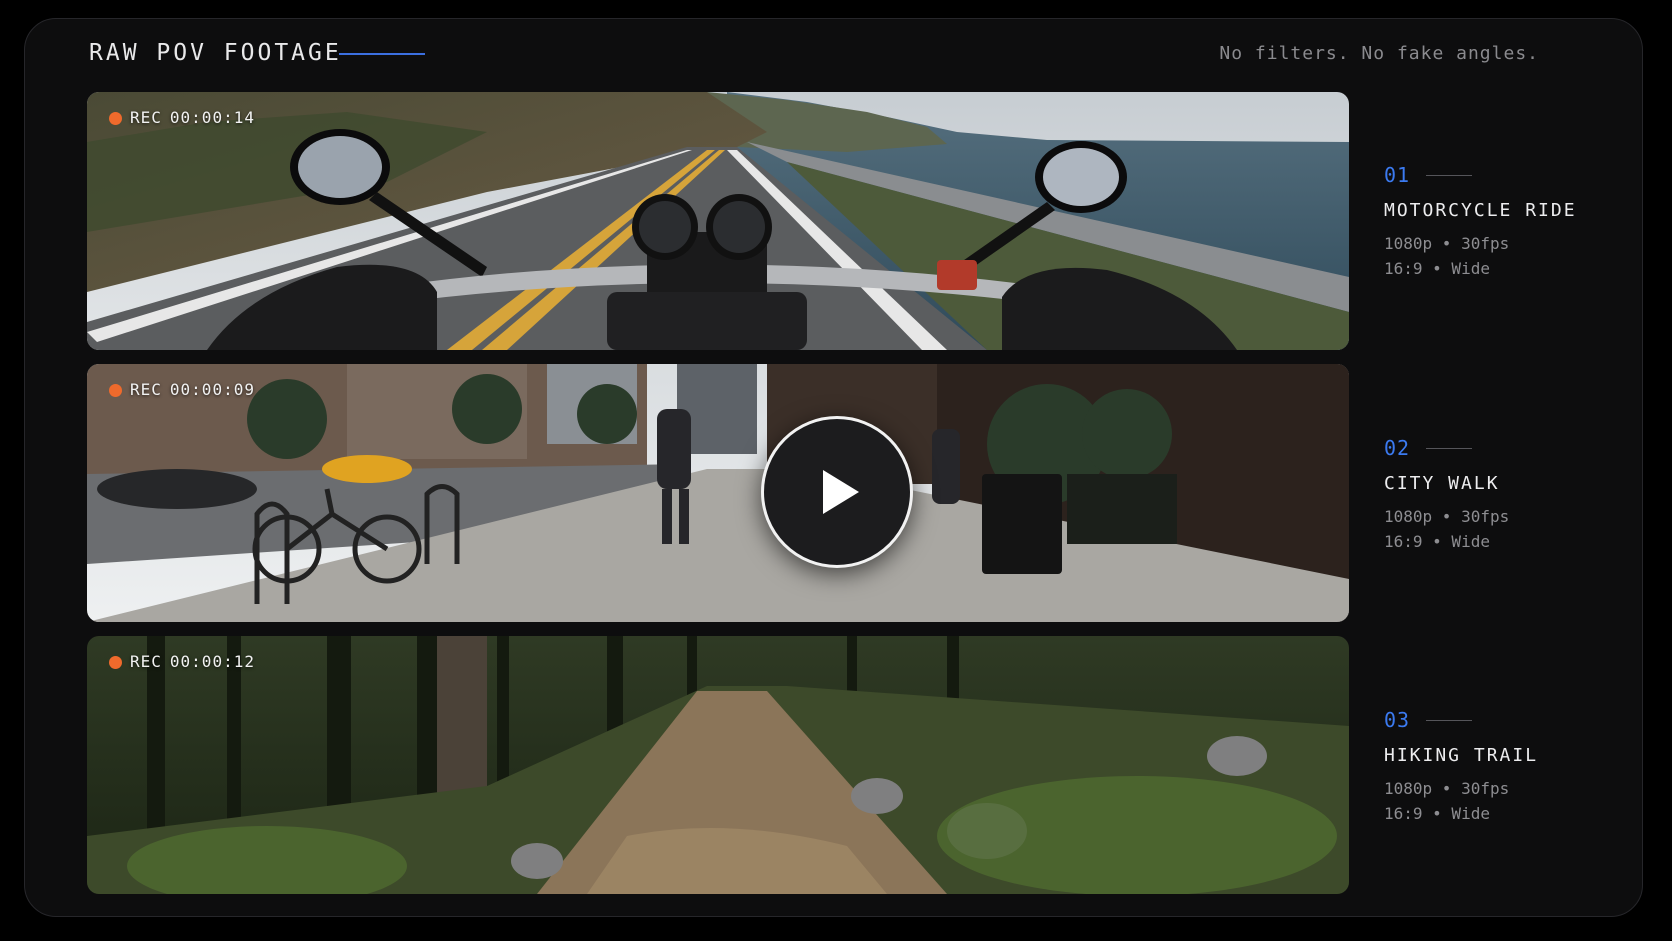  What do you see at coordinates (215, 53) in the screenshot?
I see `page-title: RAW POV FOOTAGE` at bounding box center [215, 53].